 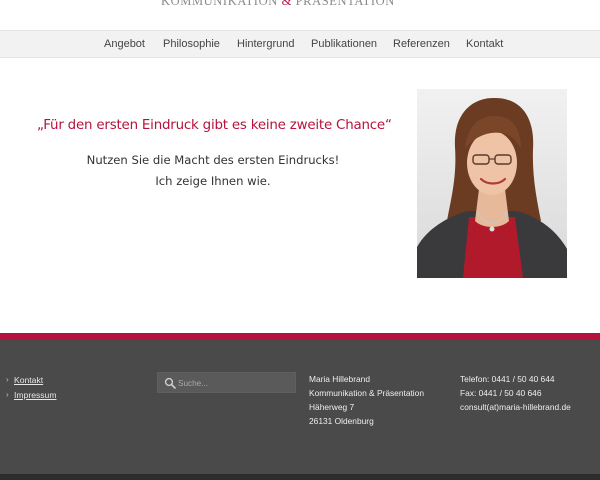 I want to click on address-name: Maria Hillebrand, so click(x=339, y=379).